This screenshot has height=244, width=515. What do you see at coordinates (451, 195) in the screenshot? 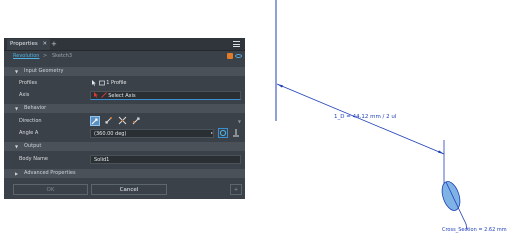
I see `cross-section-profile` at bounding box center [451, 195].